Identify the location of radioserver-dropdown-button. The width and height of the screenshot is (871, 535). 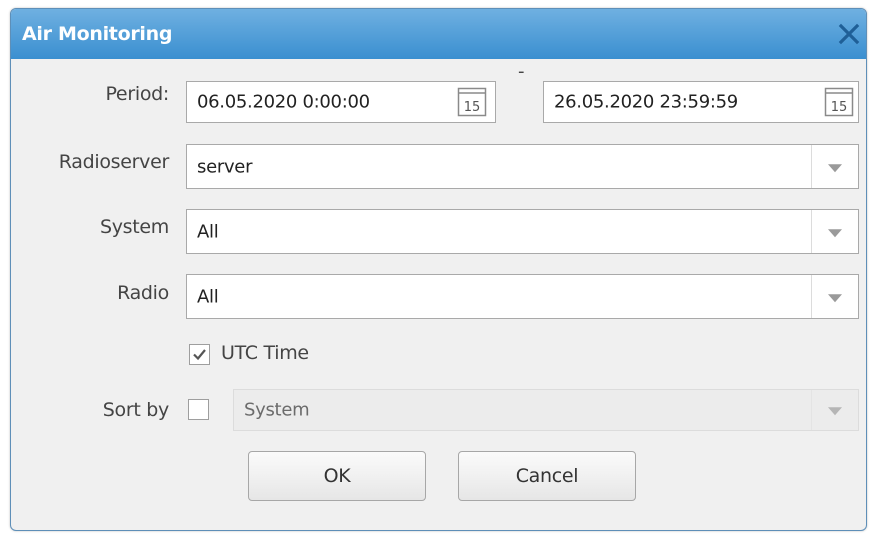
(834, 166).